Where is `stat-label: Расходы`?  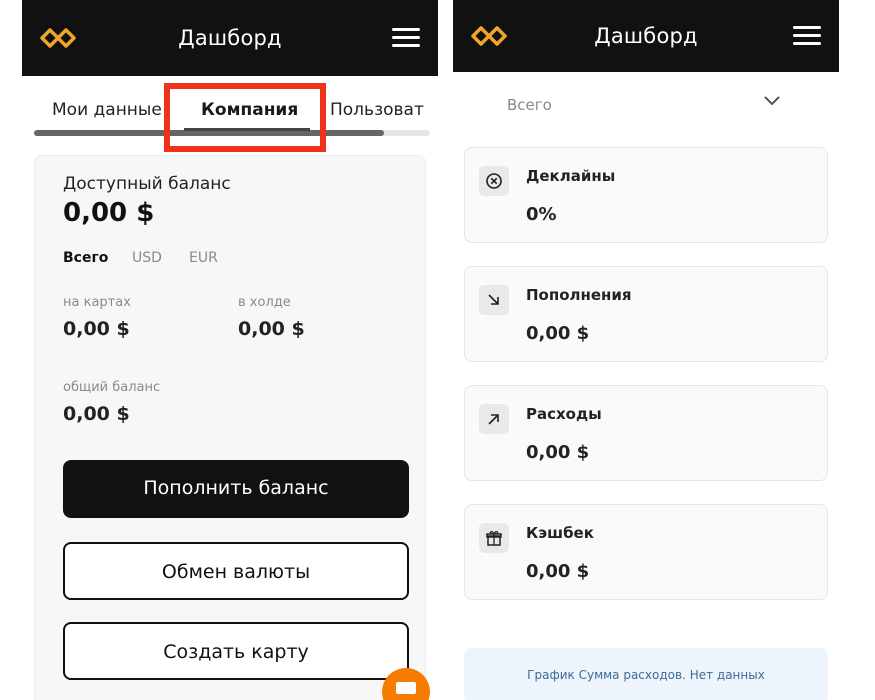 stat-label: Расходы is located at coordinates (564, 414).